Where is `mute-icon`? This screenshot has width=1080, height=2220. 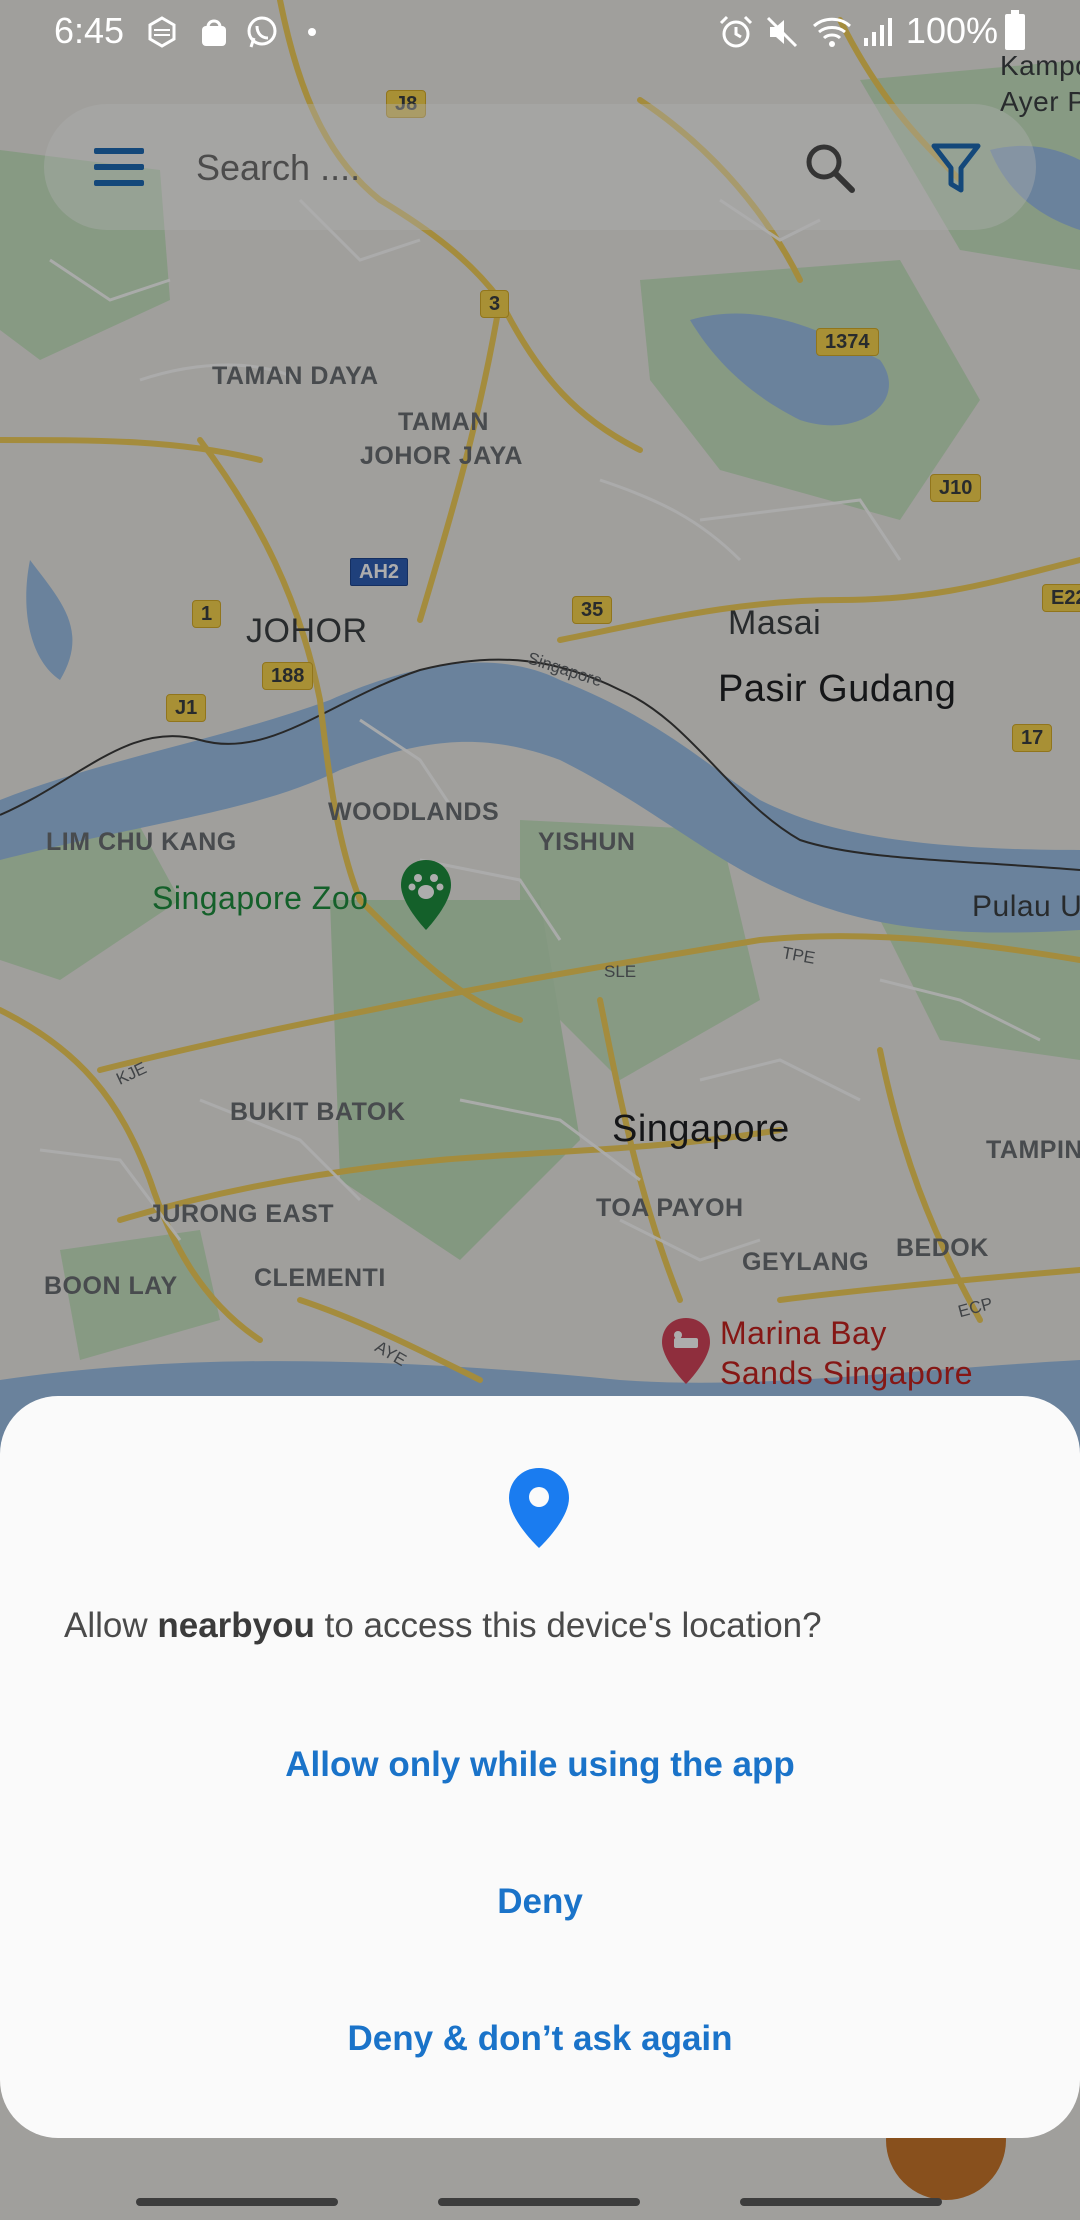
mute-icon is located at coordinates (782, 32).